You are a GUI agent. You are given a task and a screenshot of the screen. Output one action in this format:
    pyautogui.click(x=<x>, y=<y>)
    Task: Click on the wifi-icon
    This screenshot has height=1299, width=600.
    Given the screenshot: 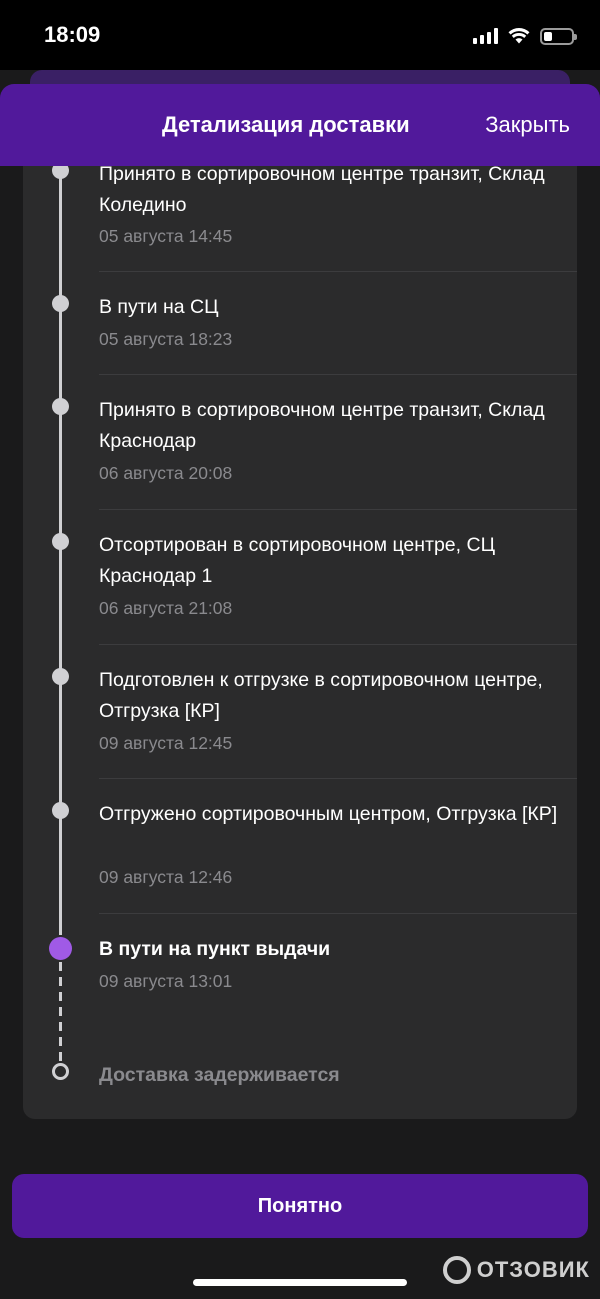 What is the action you would take?
    pyautogui.click(x=519, y=36)
    